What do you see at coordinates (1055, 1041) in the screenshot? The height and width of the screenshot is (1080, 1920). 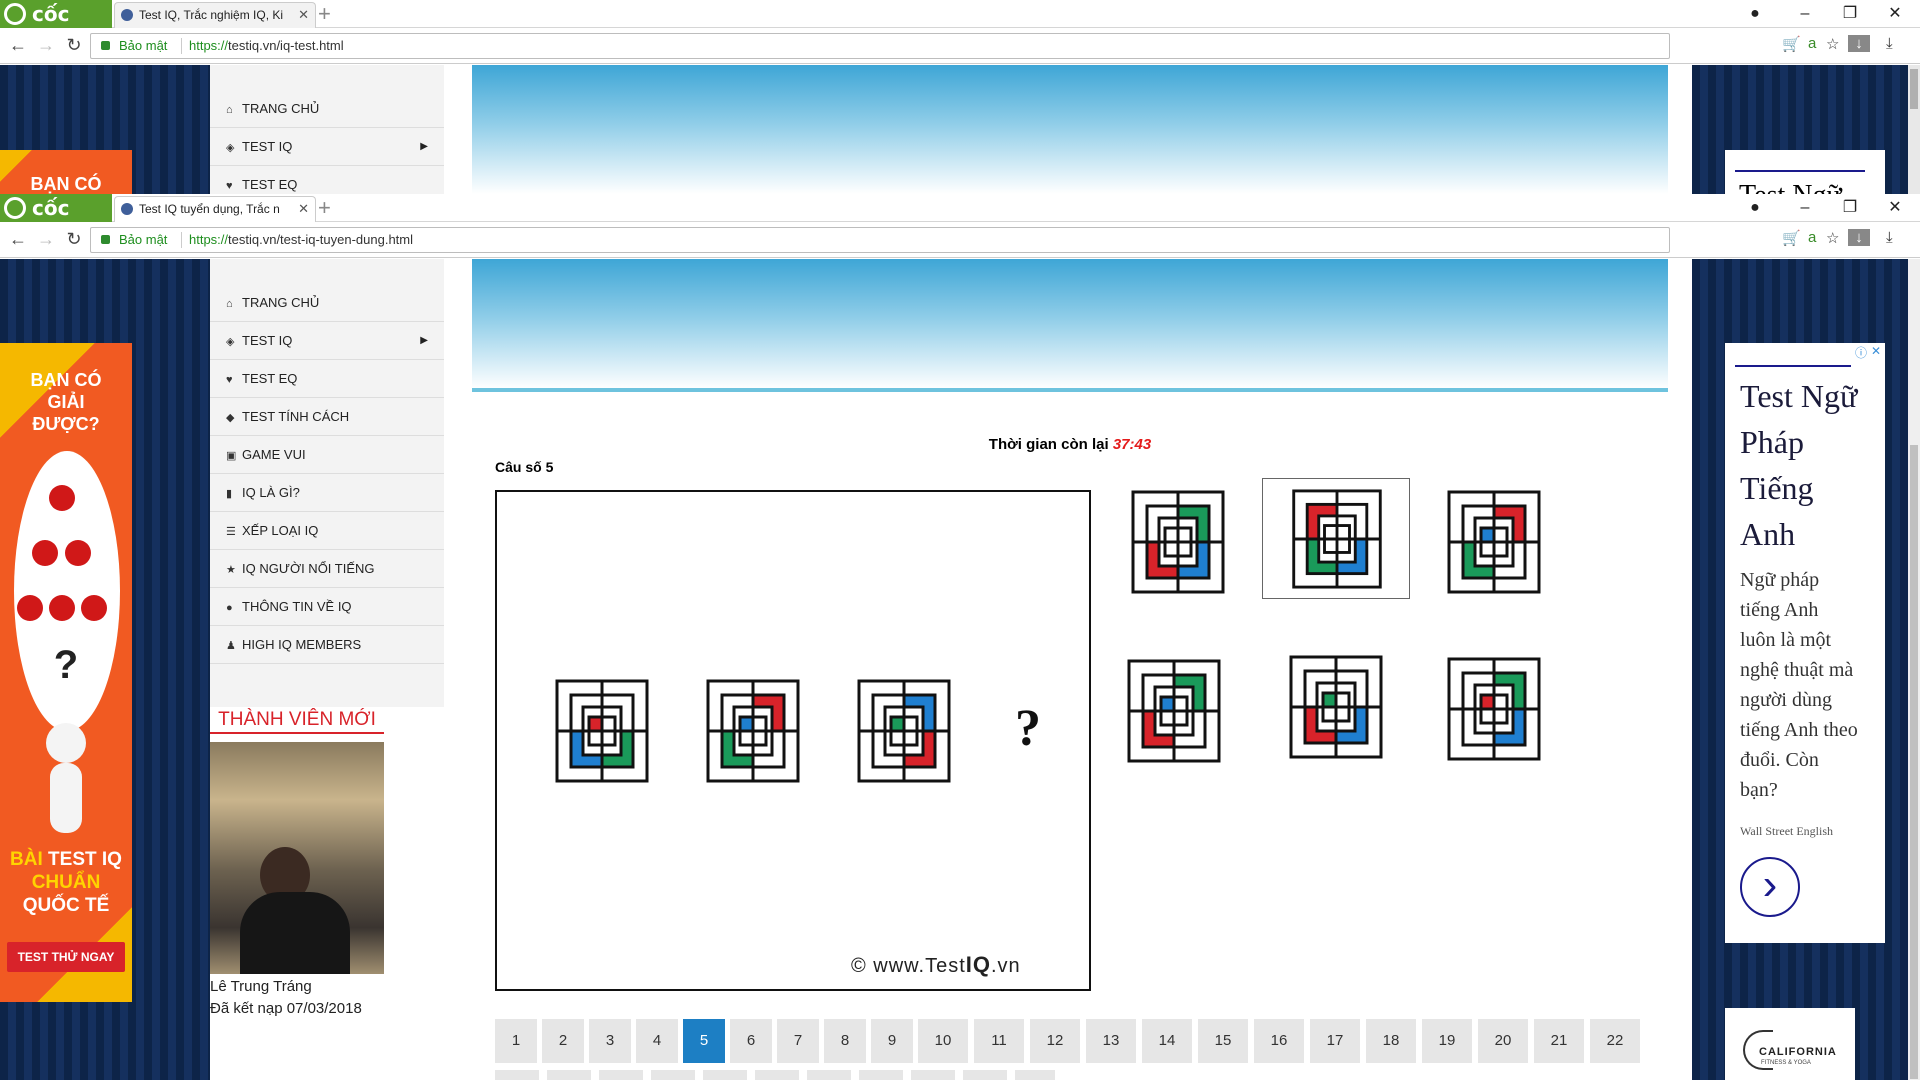 I see `page-button-12: 12` at bounding box center [1055, 1041].